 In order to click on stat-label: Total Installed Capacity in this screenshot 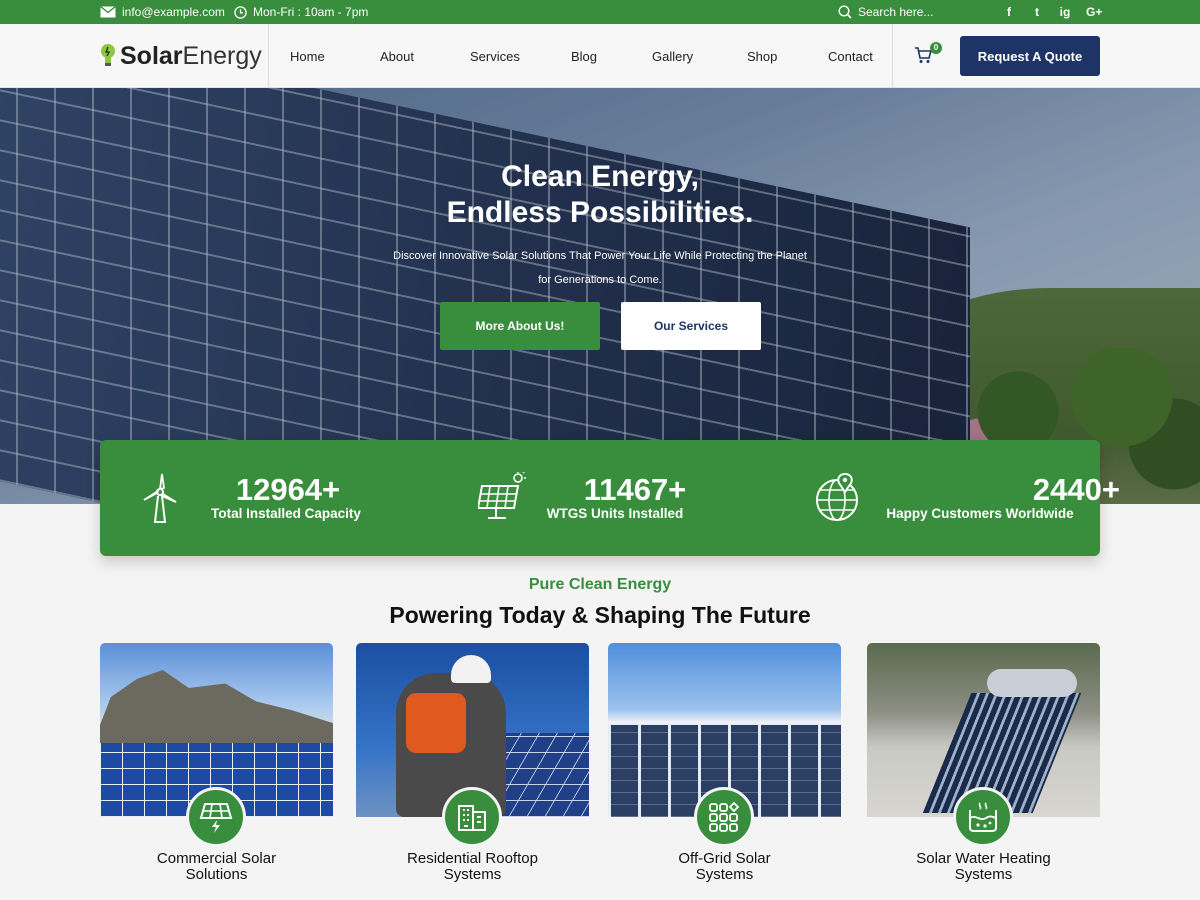, I will do `click(286, 513)`.